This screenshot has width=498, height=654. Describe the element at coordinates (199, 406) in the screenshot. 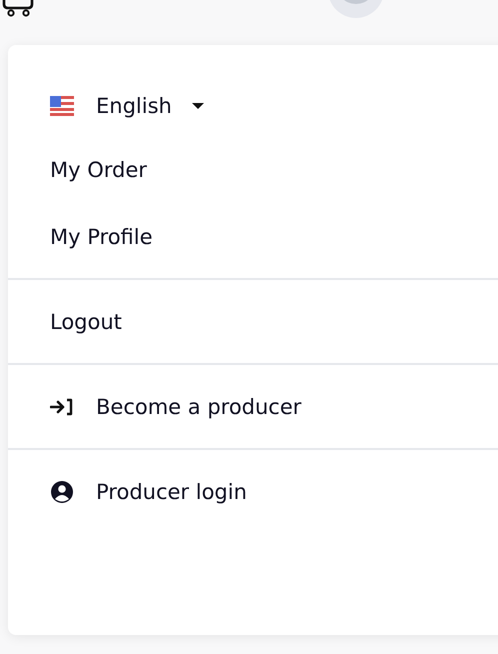

I see `menu-item: Become a producer` at that location.